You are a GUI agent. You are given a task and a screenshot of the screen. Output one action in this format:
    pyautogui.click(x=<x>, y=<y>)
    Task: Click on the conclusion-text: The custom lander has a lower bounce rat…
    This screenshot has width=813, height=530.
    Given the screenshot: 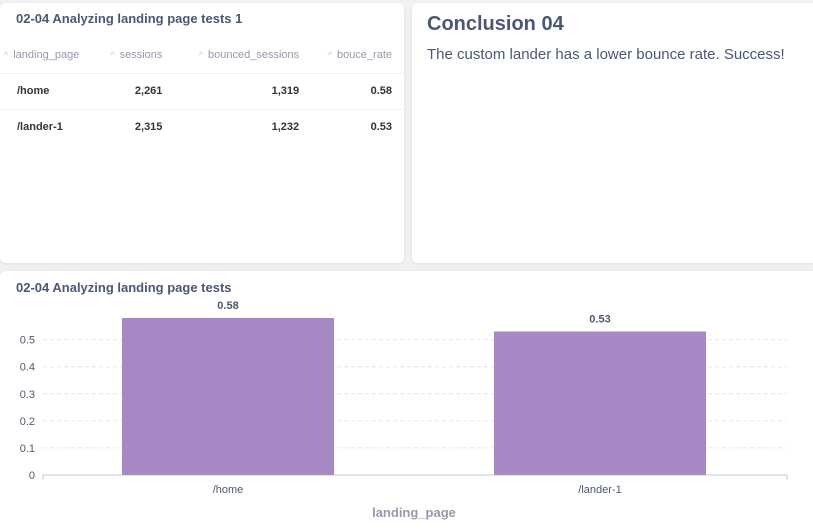 What is the action you would take?
    pyautogui.click(x=606, y=54)
    